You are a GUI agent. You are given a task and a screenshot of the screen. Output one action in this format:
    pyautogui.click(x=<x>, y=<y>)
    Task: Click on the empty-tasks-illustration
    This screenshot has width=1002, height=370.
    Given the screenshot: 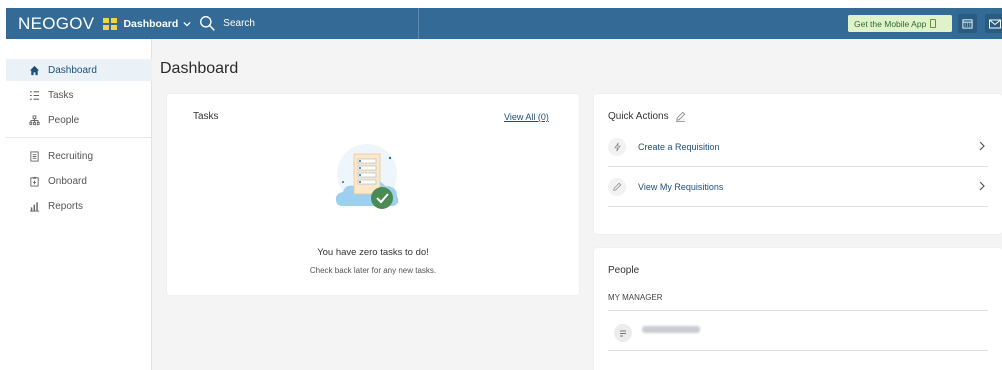 What is the action you would take?
    pyautogui.click(x=367, y=176)
    